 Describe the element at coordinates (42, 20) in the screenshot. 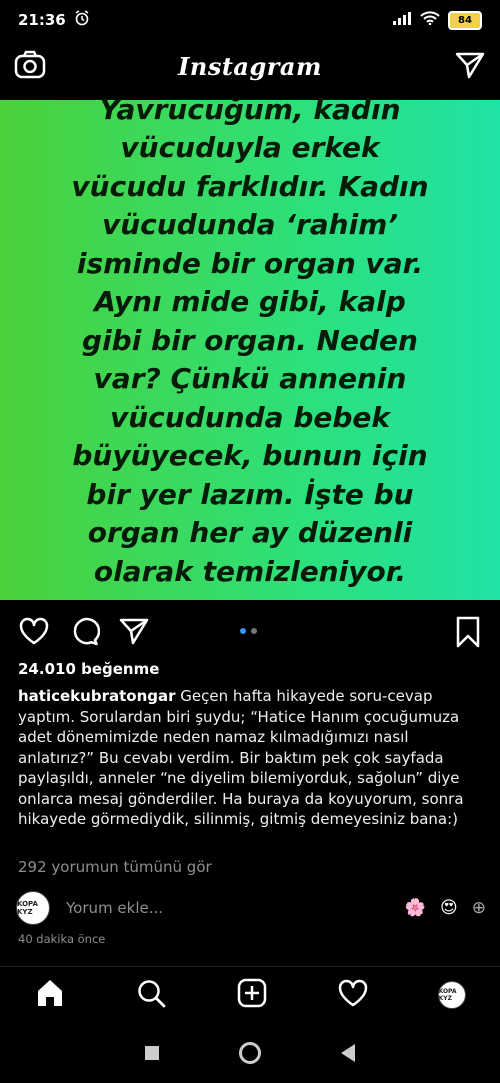

I see `status-time: 21:36` at that location.